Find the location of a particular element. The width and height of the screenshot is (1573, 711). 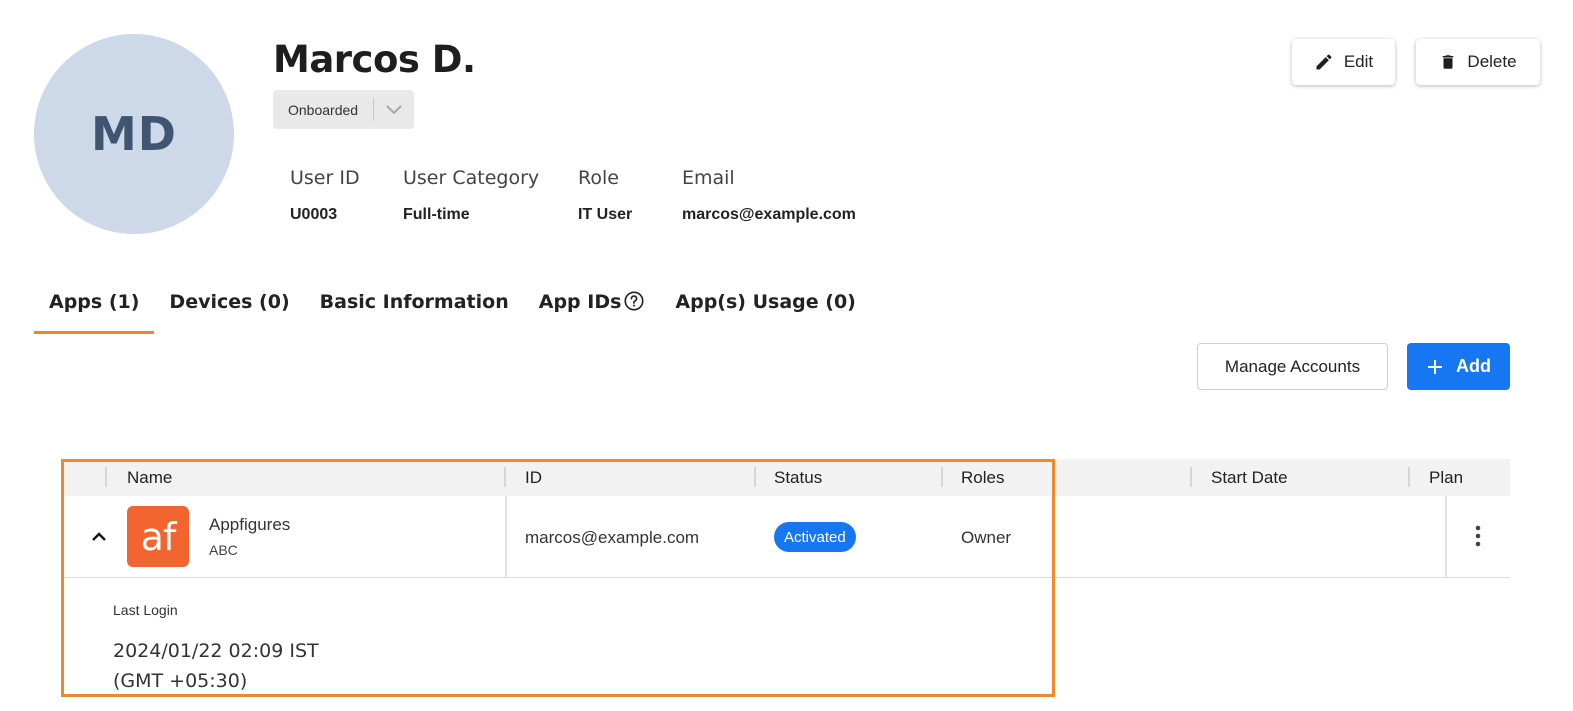

tab-basic-information: Basic Information is located at coordinates (414, 308).